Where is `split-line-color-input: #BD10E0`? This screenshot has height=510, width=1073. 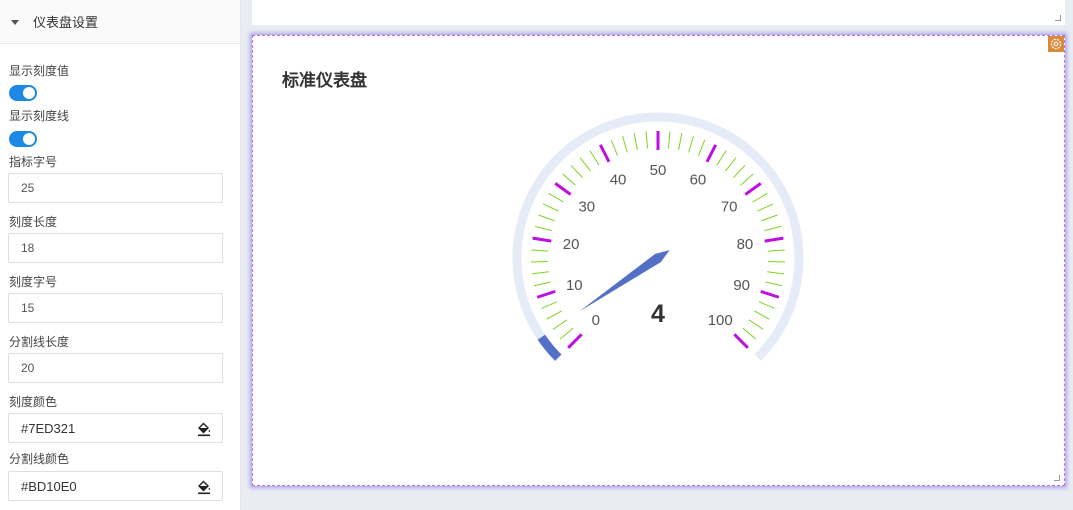
split-line-color-input: #BD10E0 is located at coordinates (115, 486).